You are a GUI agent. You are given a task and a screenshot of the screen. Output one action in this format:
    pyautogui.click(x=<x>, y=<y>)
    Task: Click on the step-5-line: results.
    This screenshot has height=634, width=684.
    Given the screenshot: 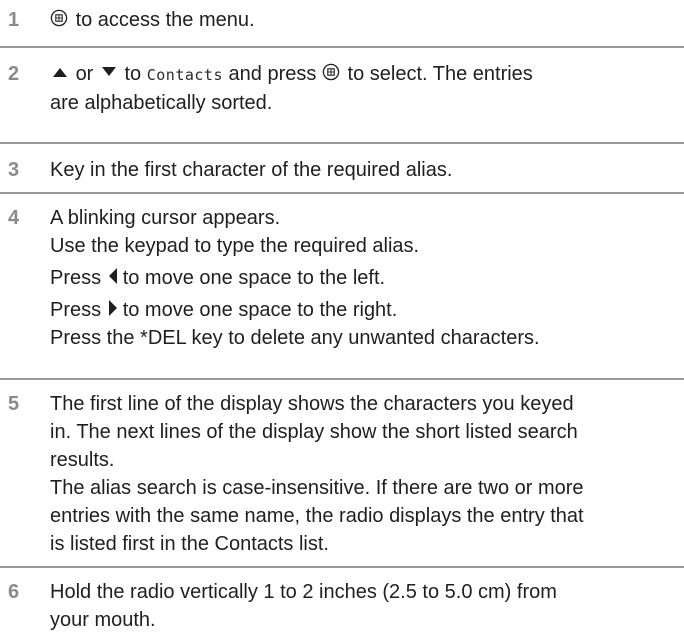 What is the action you would take?
    pyautogui.click(x=82, y=460)
    